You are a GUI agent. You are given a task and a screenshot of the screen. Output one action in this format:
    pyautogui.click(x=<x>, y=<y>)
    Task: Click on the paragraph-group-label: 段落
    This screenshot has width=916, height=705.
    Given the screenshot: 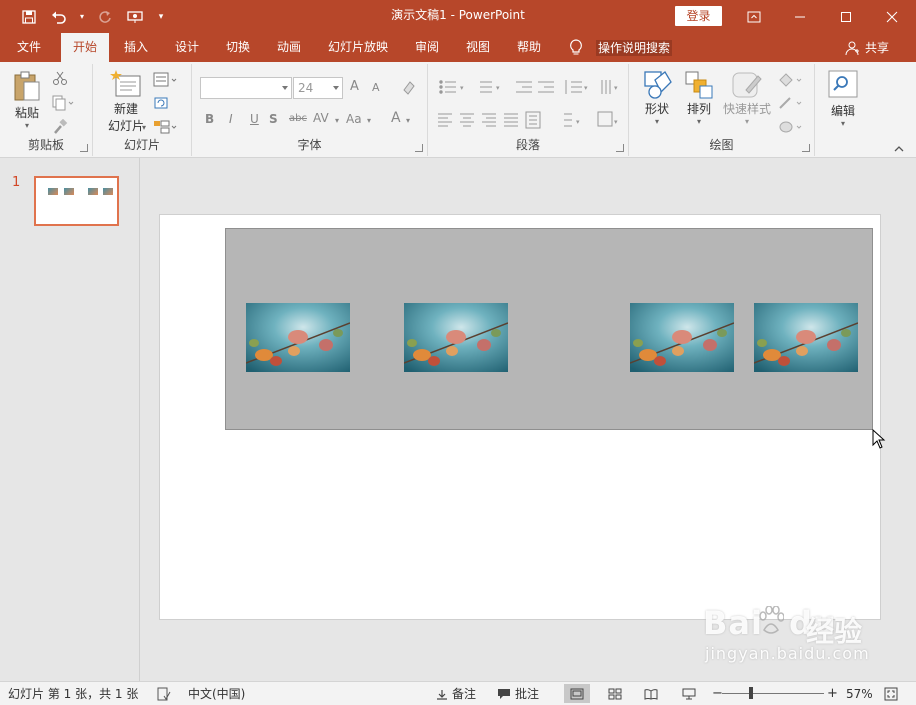 What is the action you would take?
    pyautogui.click(x=527, y=145)
    